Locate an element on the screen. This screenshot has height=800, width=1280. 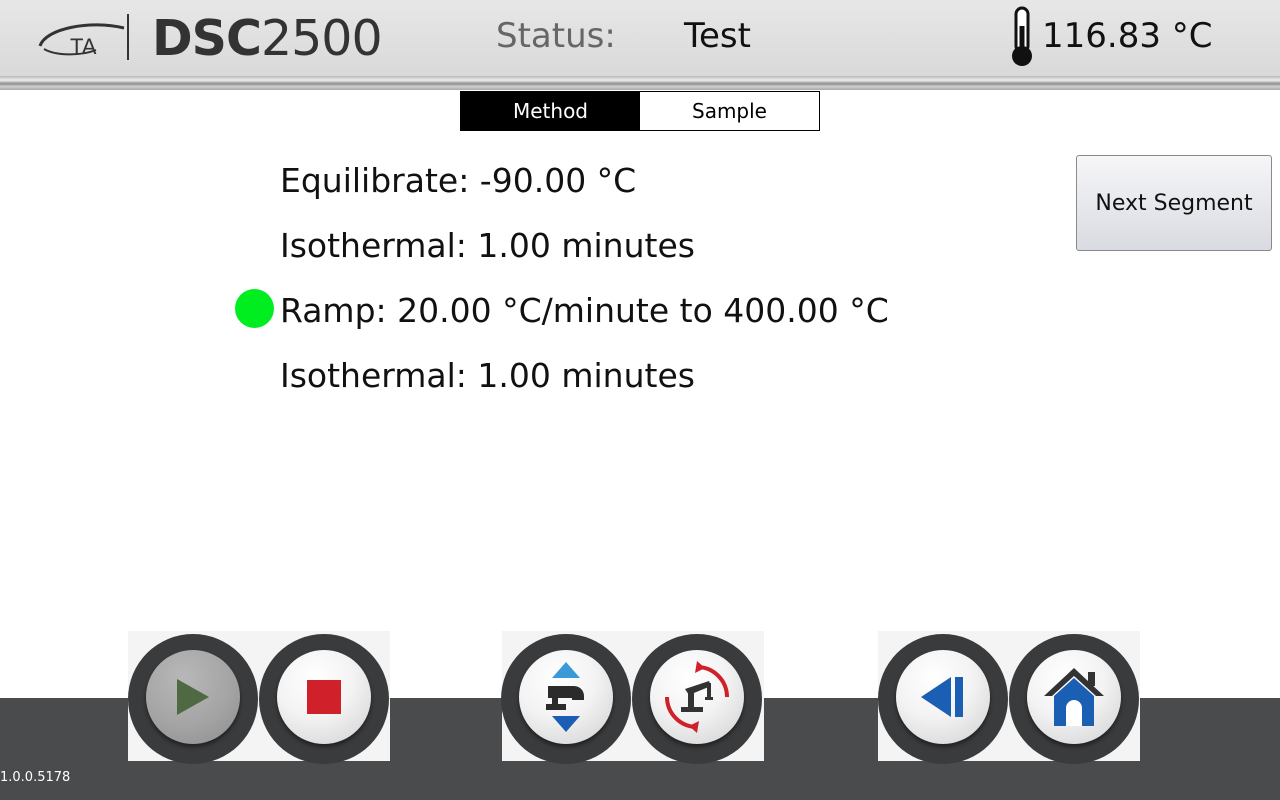
header-divider is located at coordinates (640, 83).